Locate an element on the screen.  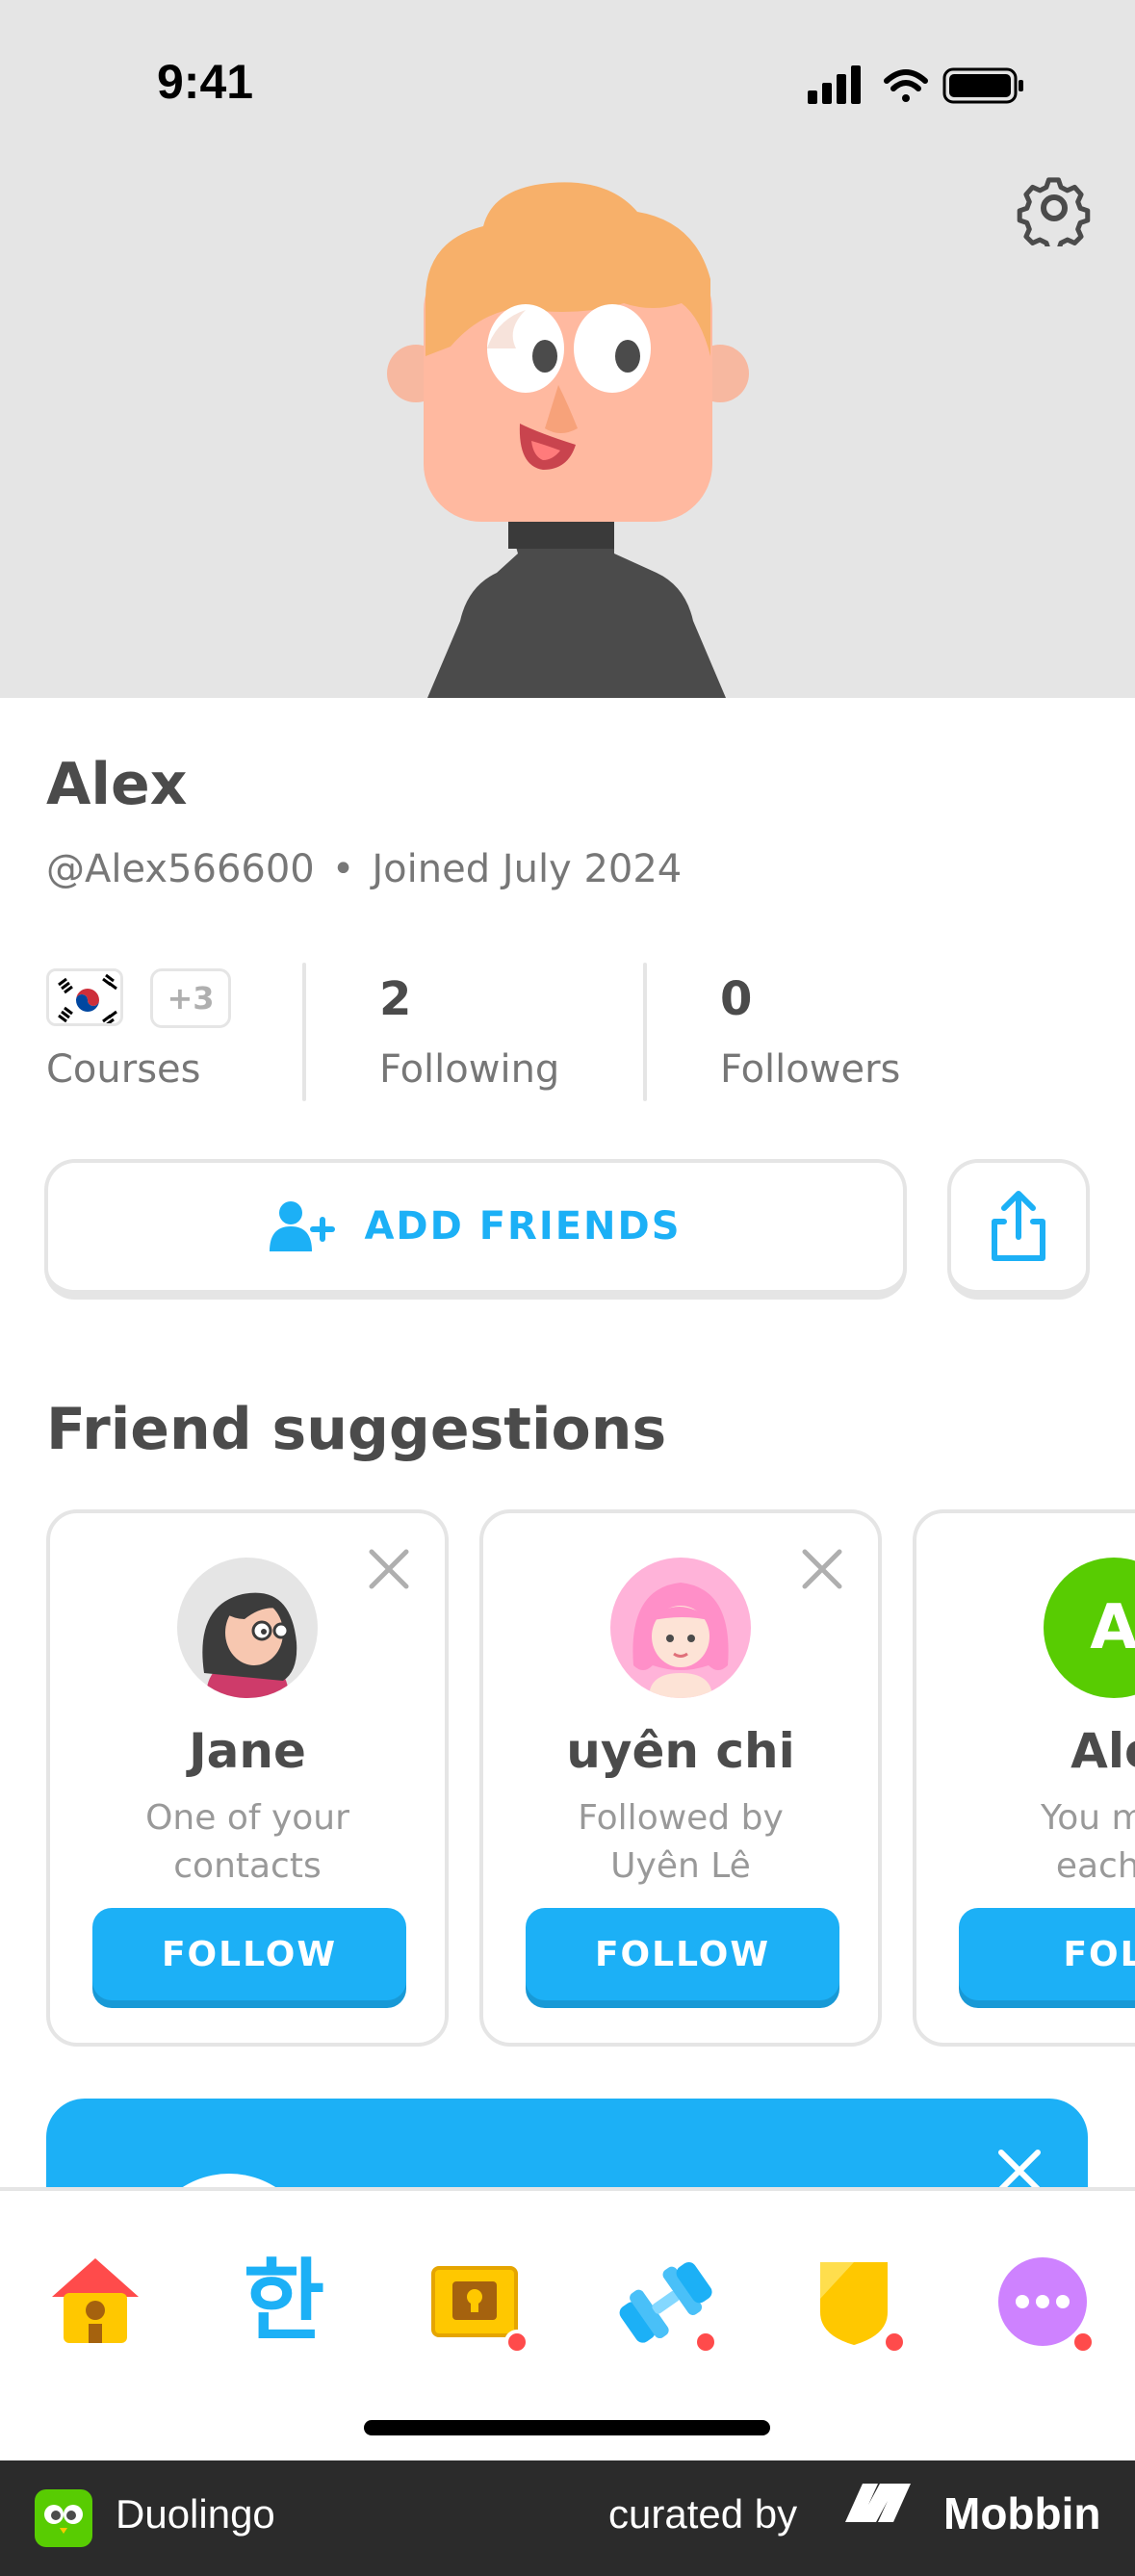
footer-brand-name: Mobbin is located at coordinates (1022, 2513).